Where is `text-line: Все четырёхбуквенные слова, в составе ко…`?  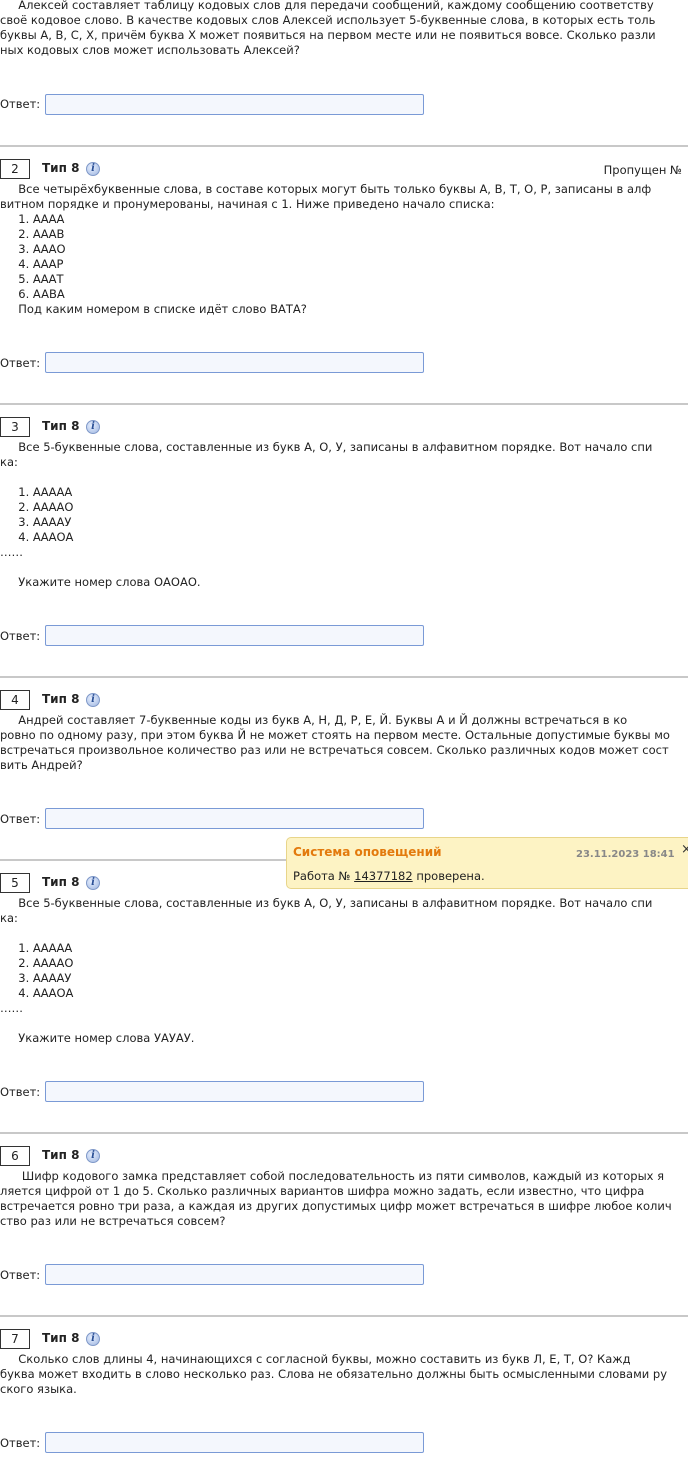 text-line: Все четырёхбуквенные слова, в составе ко… is located at coordinates (326, 189).